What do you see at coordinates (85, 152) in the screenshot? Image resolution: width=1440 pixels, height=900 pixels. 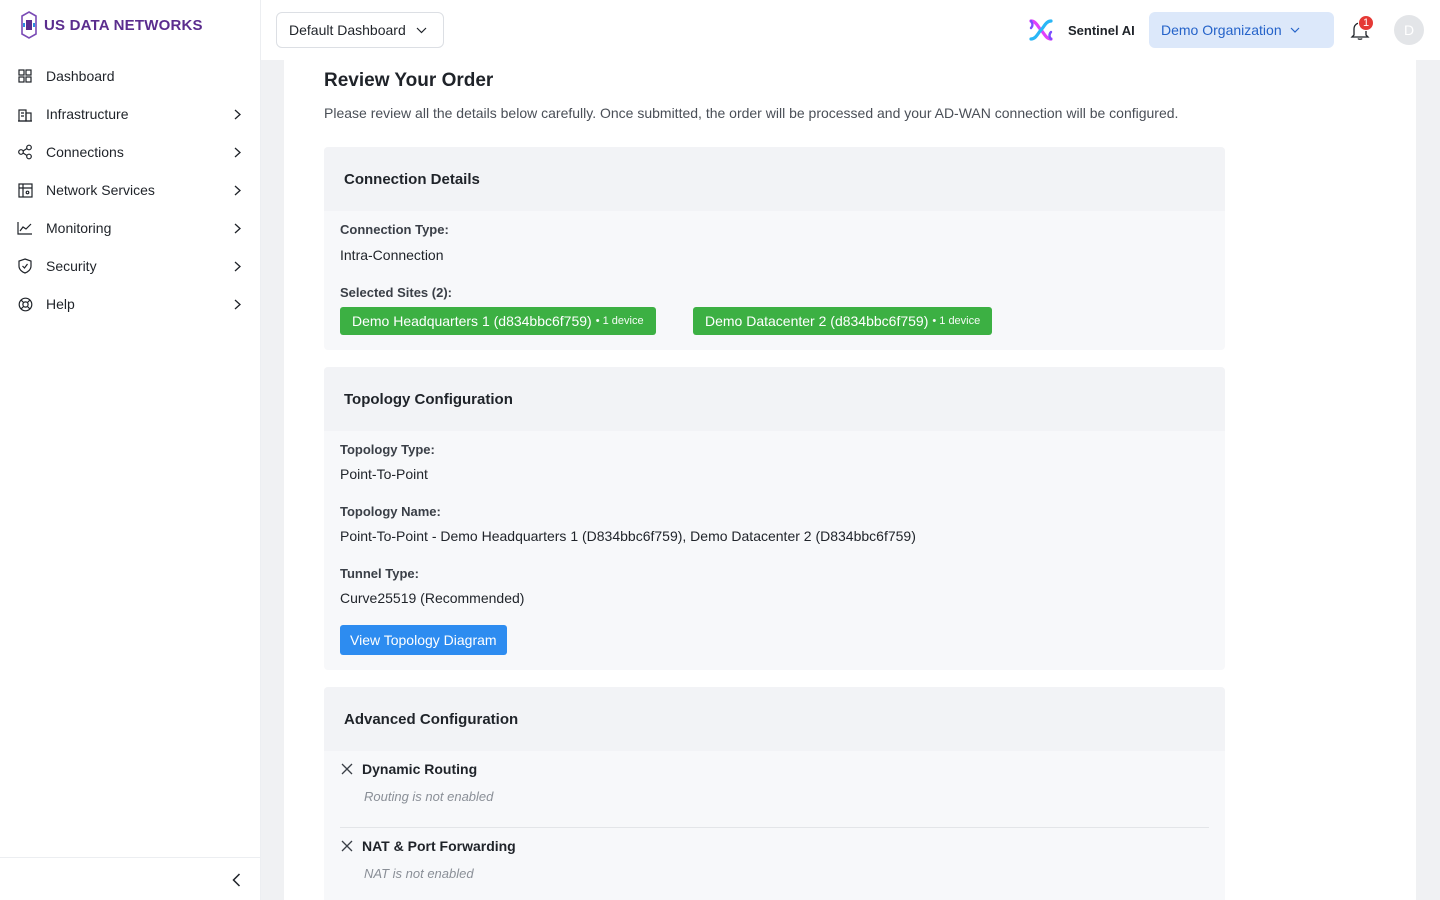 I see `sidebar-item-label: Connections` at bounding box center [85, 152].